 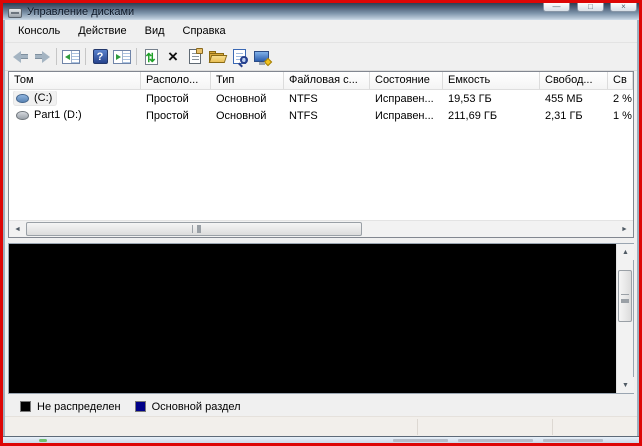 I want to click on disk-management-app-icon, so click(x=15, y=12).